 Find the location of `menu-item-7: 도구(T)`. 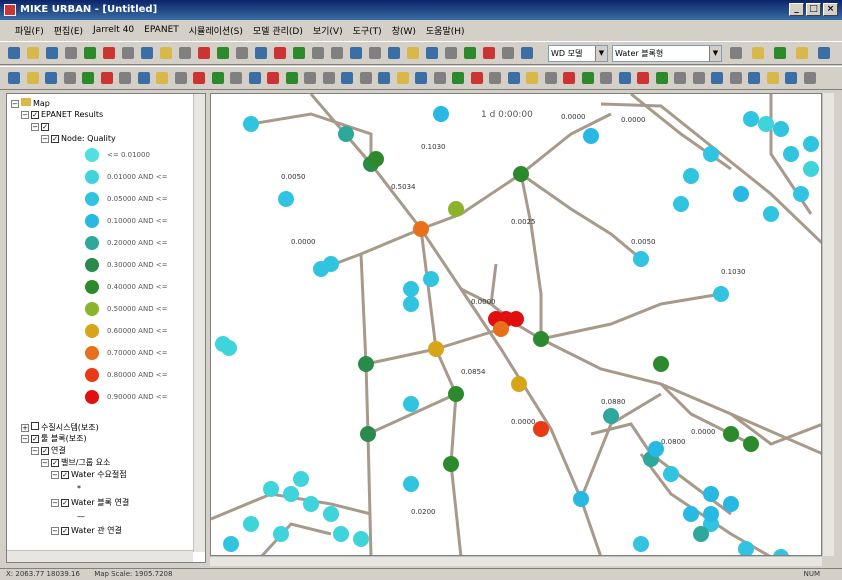

menu-item-7: 도구(T) is located at coordinates (367, 30).